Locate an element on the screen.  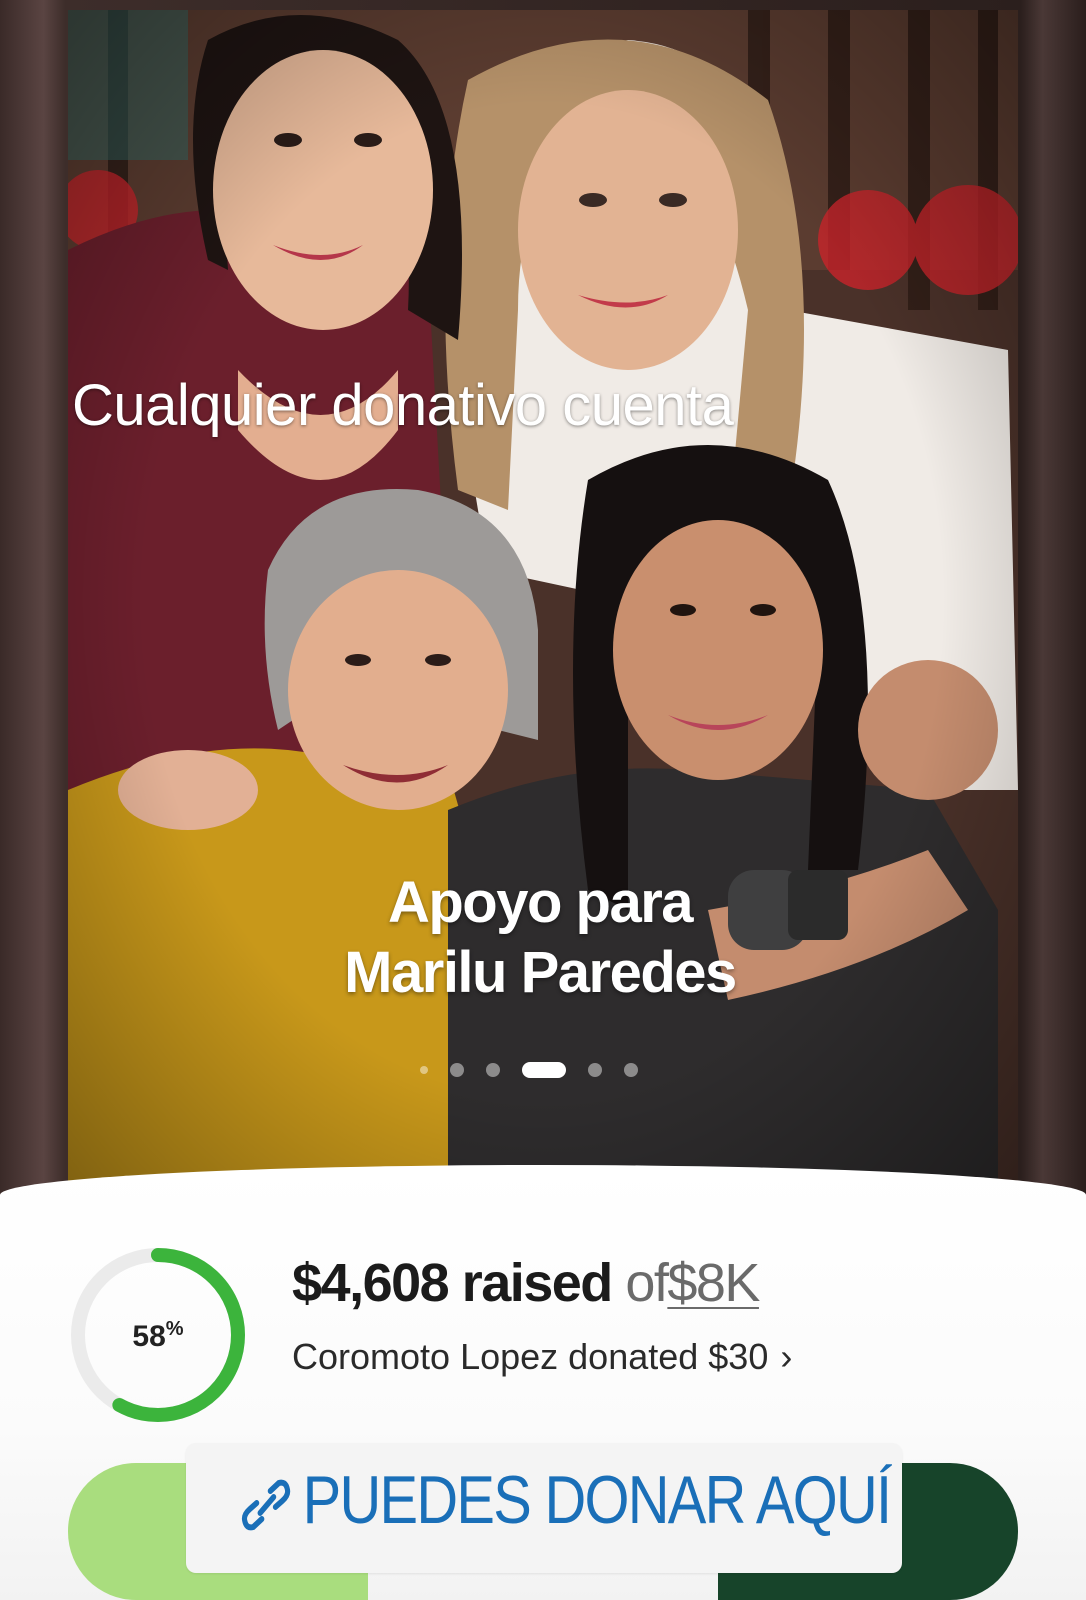
carousel-dots is located at coordinates (529, 1070).